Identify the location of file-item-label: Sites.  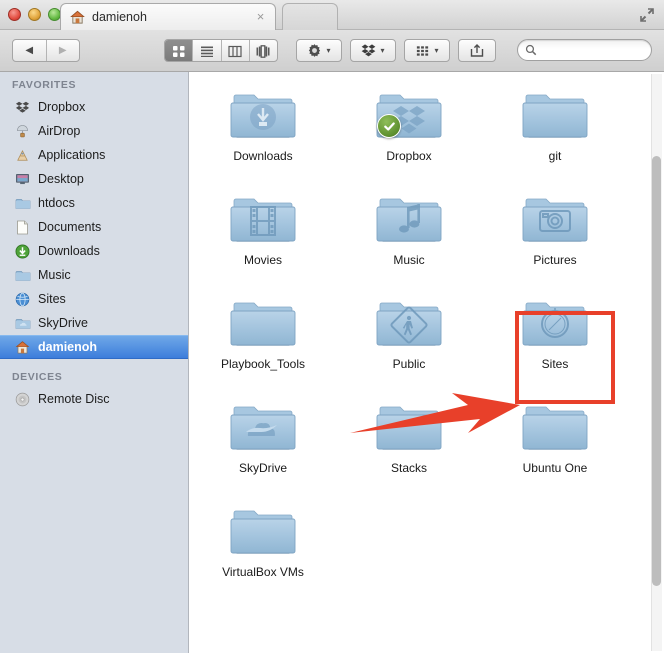
(555, 364).